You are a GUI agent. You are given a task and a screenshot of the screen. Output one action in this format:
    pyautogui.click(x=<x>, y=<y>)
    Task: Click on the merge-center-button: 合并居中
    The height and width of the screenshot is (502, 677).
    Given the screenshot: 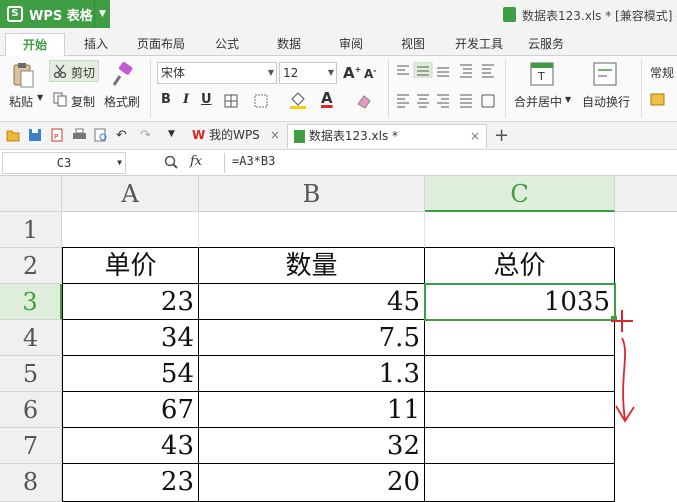 What is the action you would take?
    pyautogui.click(x=538, y=101)
    